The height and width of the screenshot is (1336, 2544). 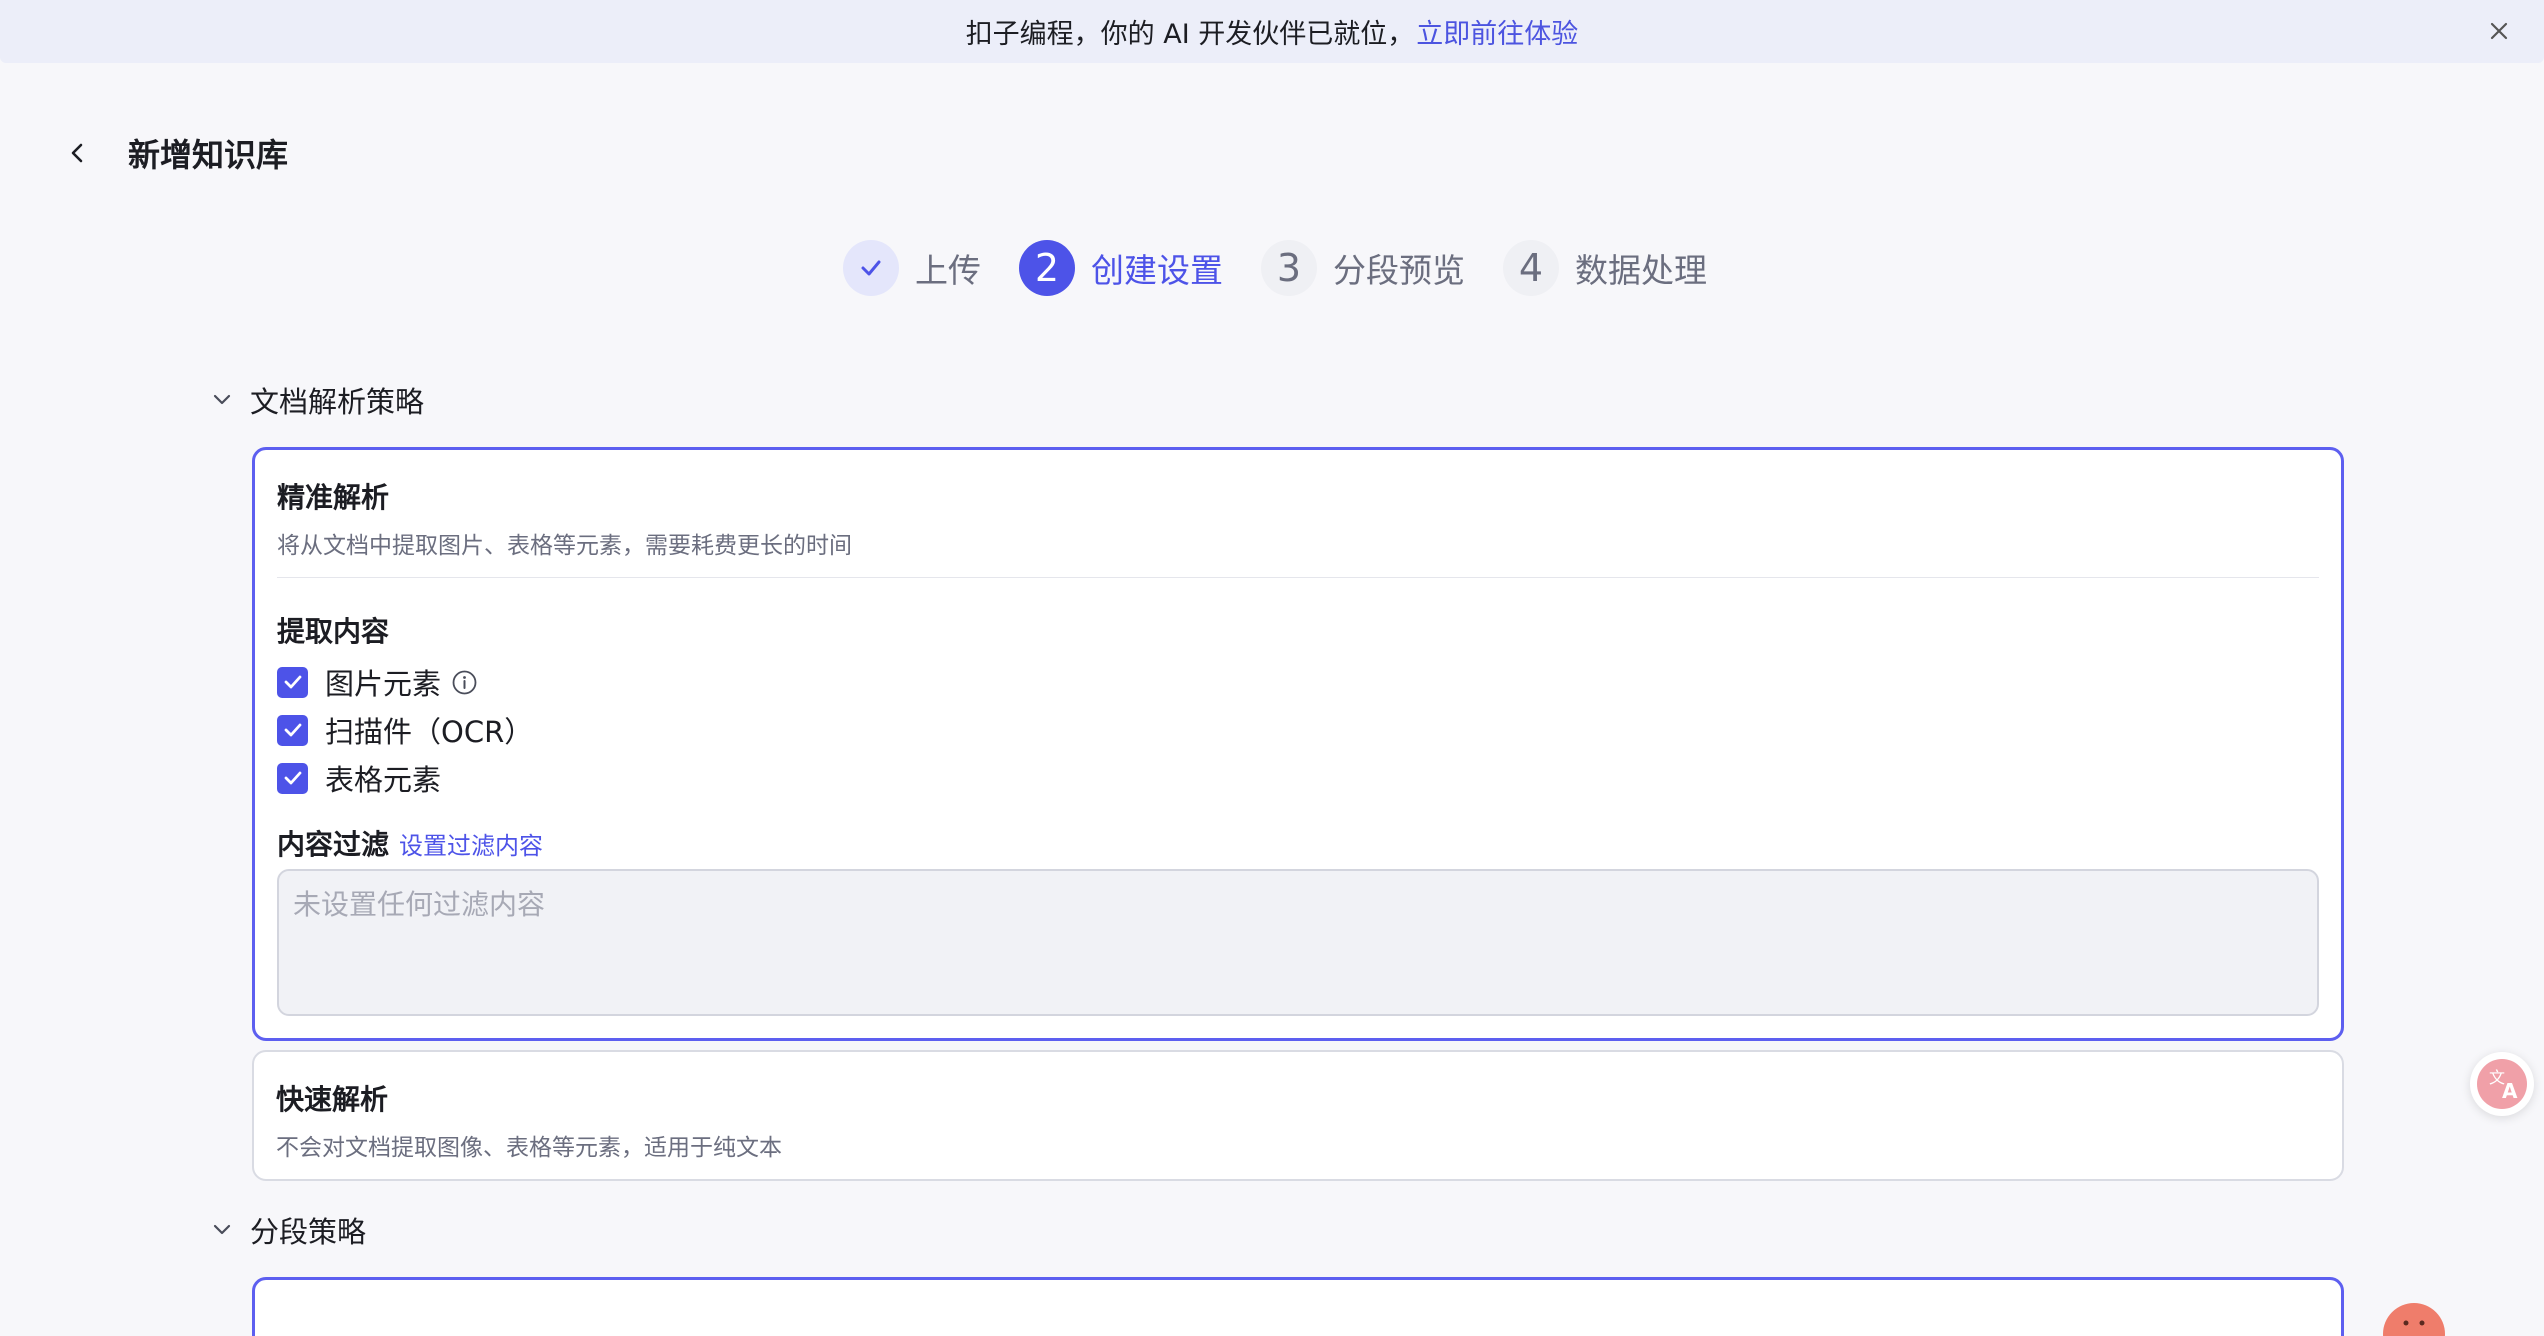 I want to click on checkbox-label: 扫描件（OCR）, so click(x=429, y=732).